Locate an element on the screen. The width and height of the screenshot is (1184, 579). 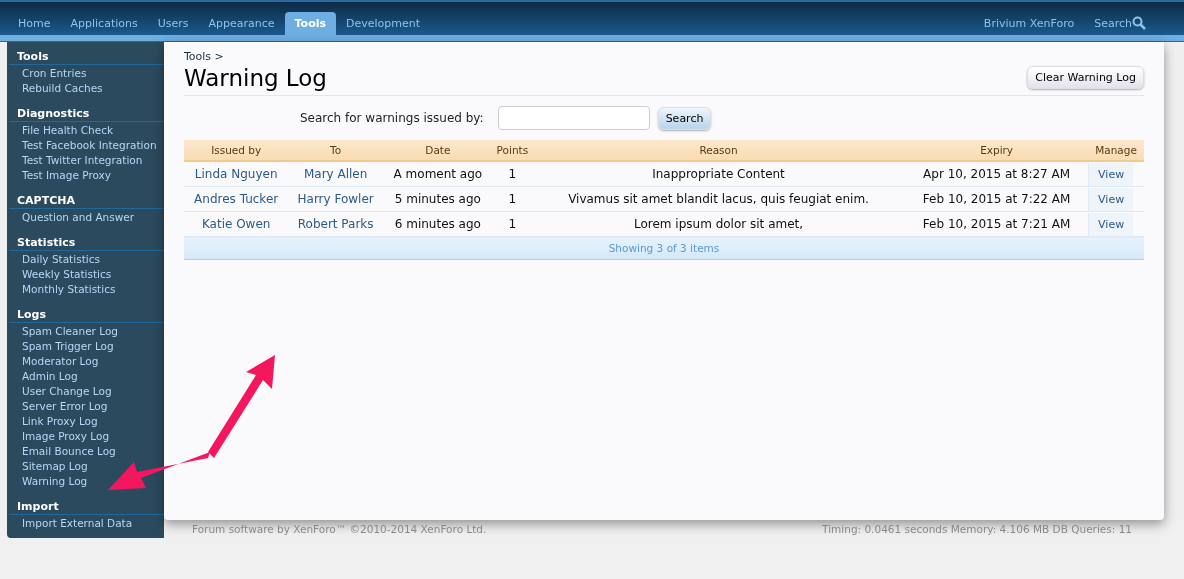
sidebar-heading: Diagnostics is located at coordinates (86, 114).